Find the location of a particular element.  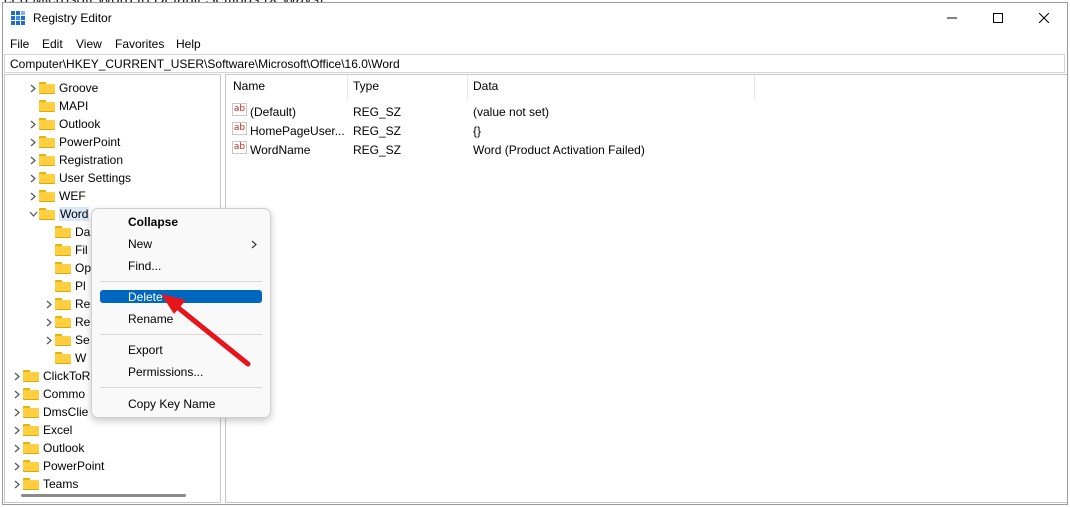

tree-item-label: Re is located at coordinates (83, 304).